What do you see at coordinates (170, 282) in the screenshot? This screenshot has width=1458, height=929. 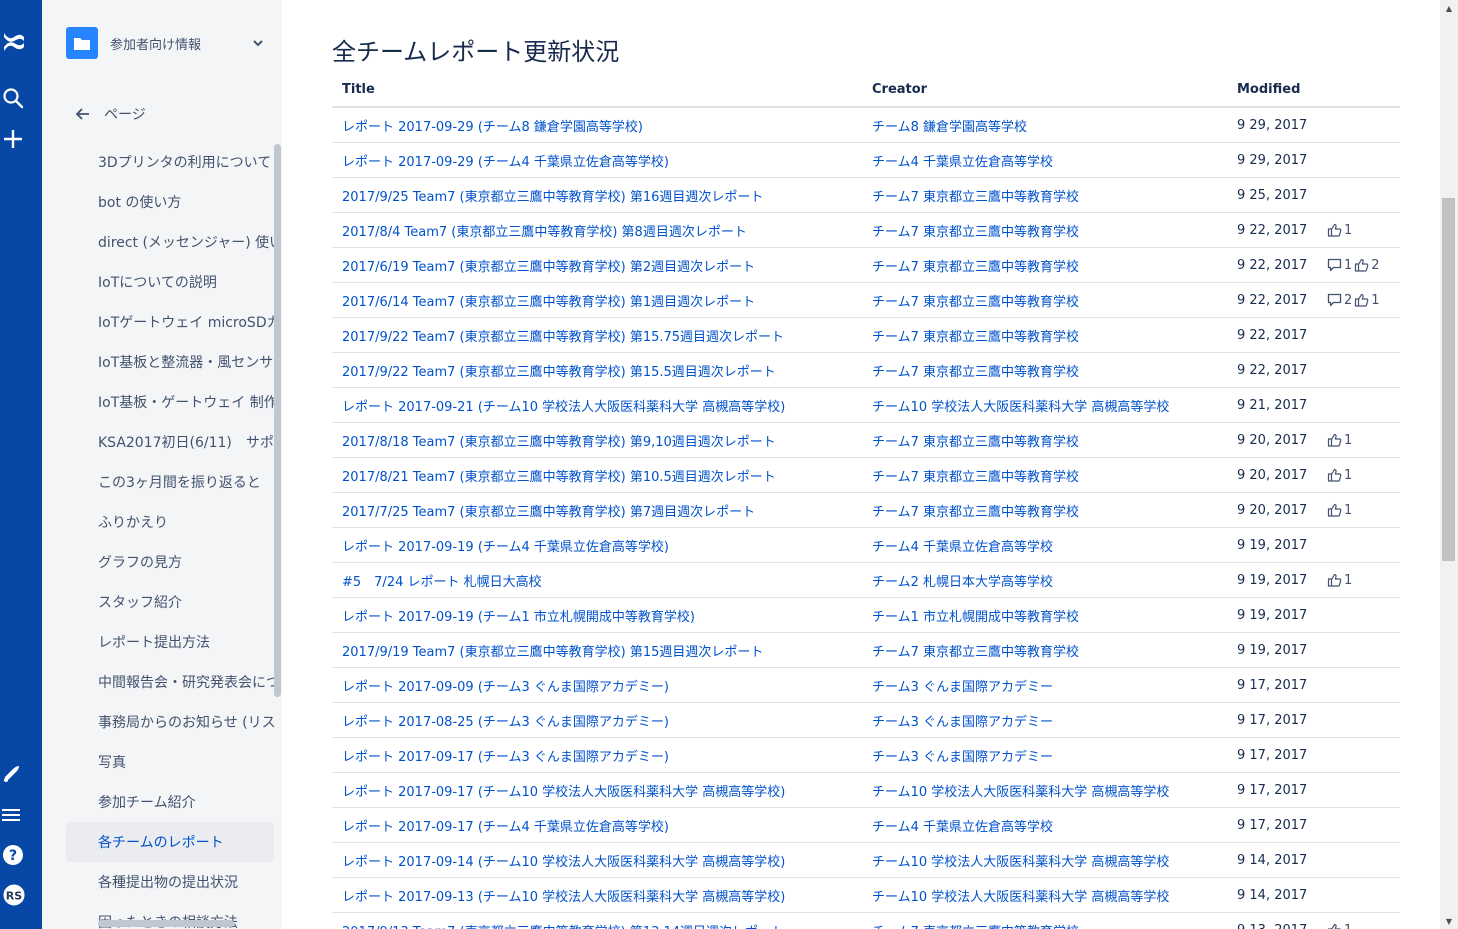 I see `sidebar-page-item: IoTについての説明` at bounding box center [170, 282].